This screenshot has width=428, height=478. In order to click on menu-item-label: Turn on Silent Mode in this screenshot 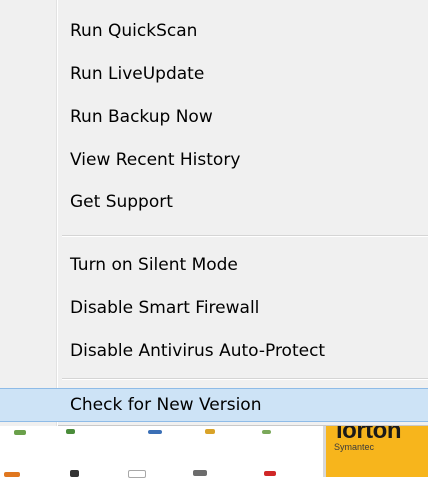, I will do `click(154, 265)`.